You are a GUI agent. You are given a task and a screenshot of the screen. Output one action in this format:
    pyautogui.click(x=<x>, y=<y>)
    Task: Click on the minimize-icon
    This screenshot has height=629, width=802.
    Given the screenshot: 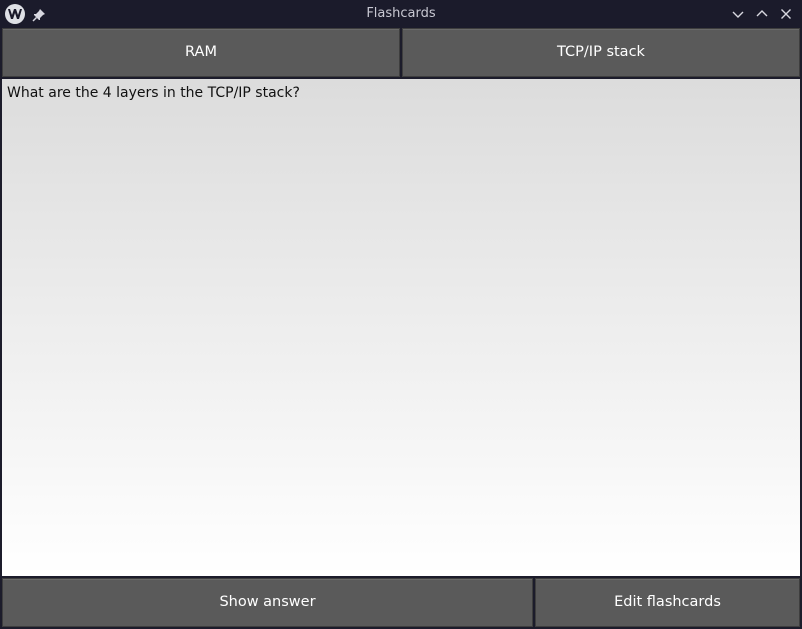 What is the action you would take?
    pyautogui.click(x=738, y=14)
    